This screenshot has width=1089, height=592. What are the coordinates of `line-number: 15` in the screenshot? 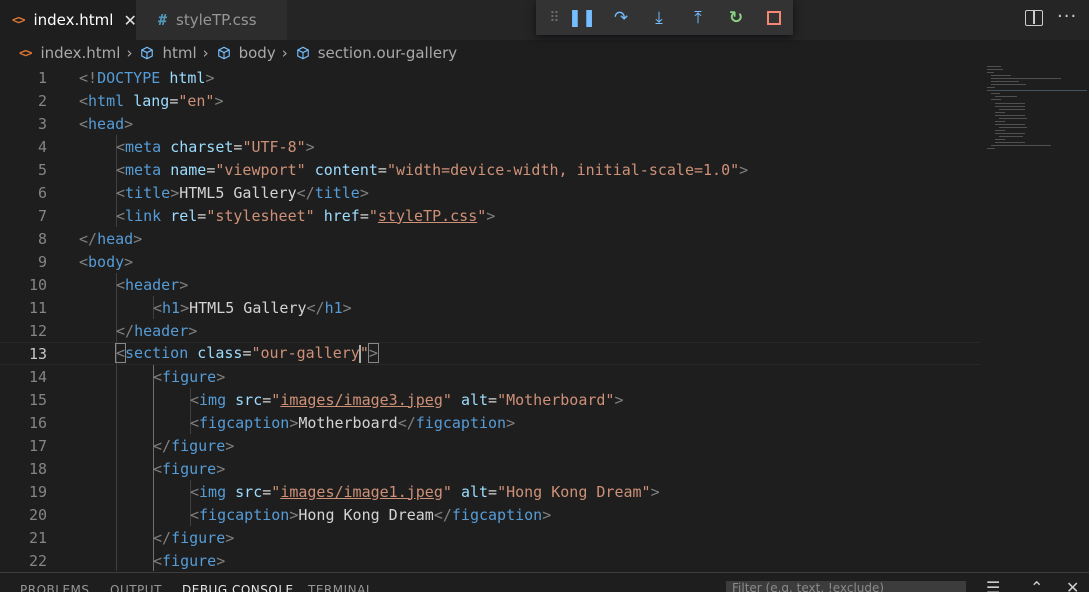 It's located at (37, 399).